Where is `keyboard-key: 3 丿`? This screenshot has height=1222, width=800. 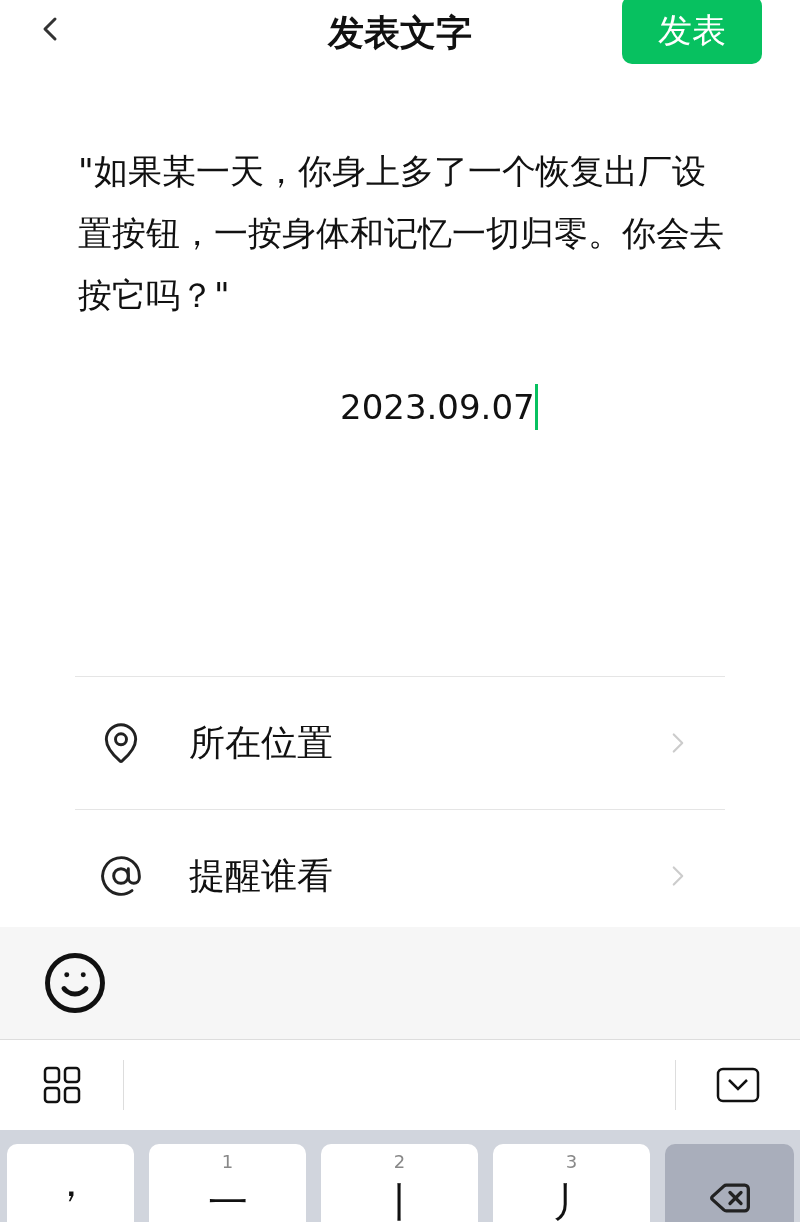
keyboard-key: 3 丿 is located at coordinates (571, 1183).